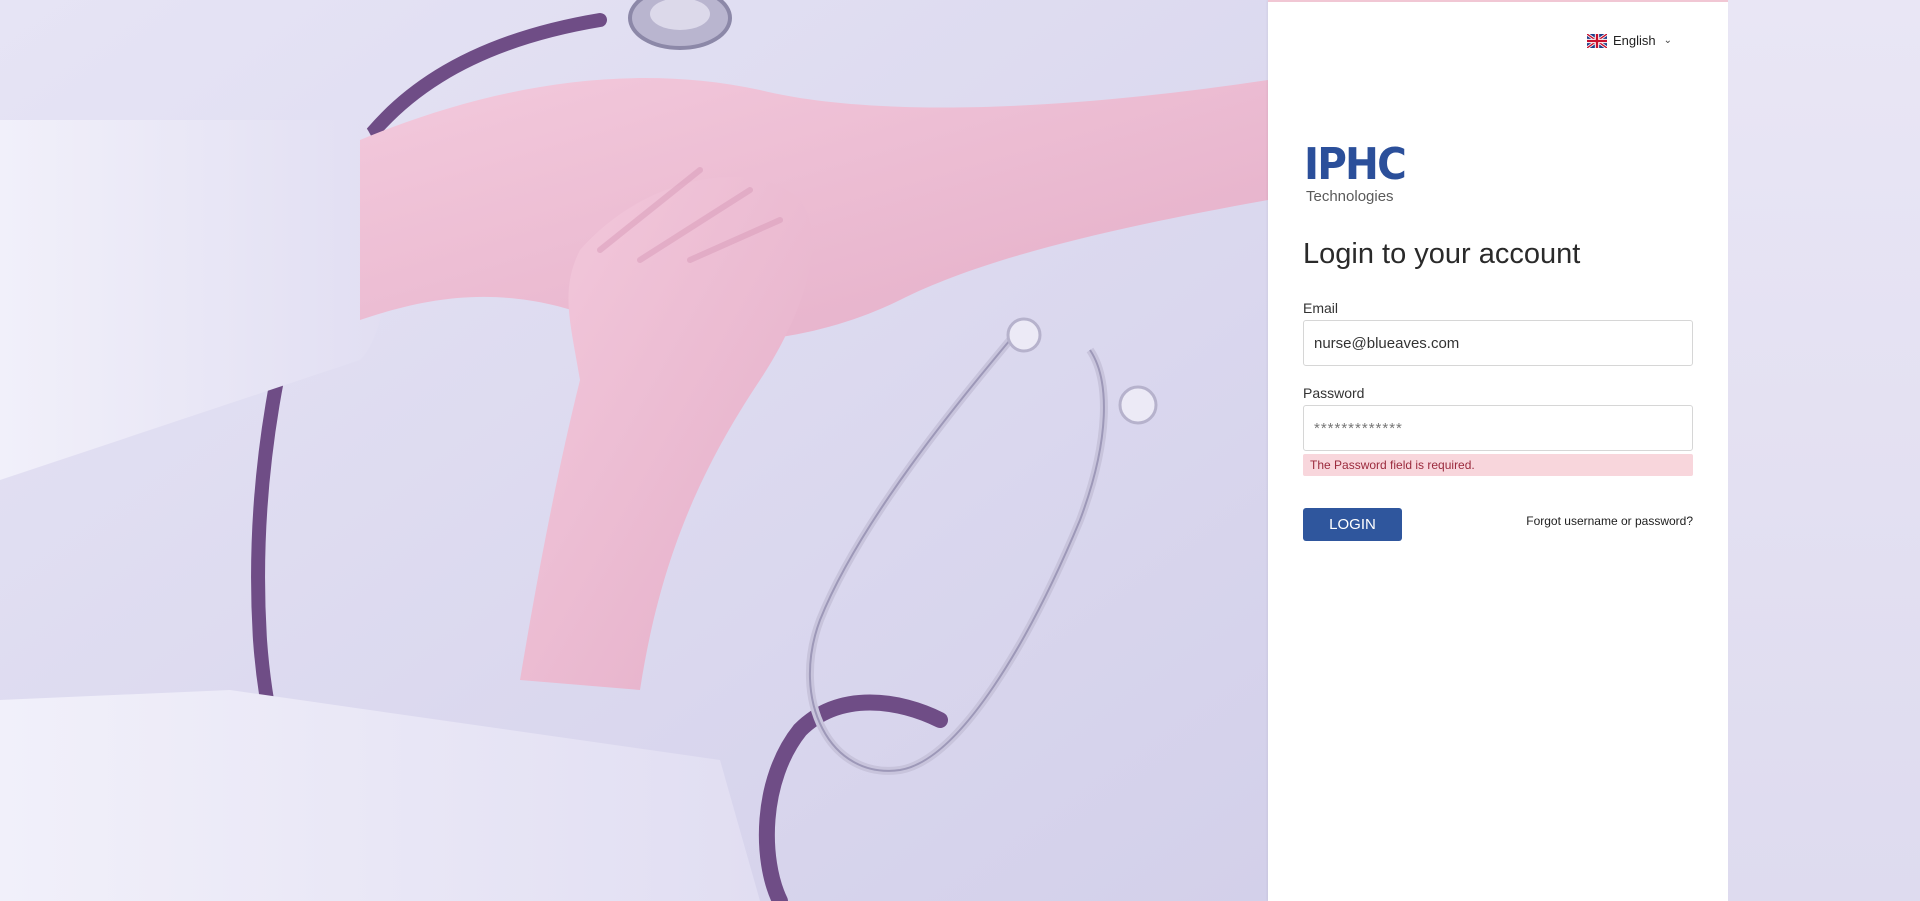 The image size is (1920, 901). I want to click on uk-flag-icon, so click(1597, 40).